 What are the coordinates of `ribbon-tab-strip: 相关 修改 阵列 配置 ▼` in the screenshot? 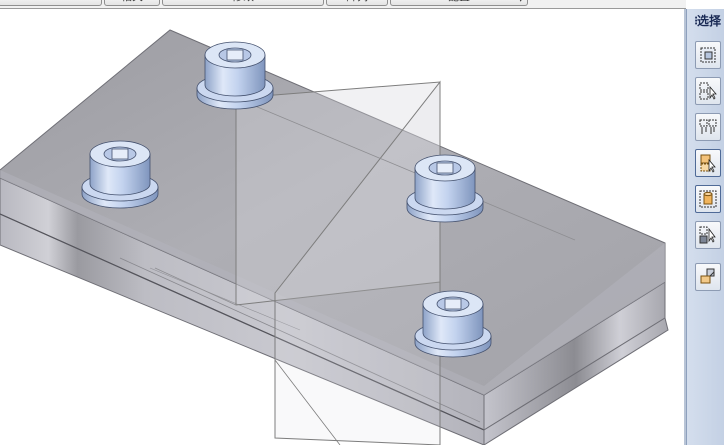 It's located at (343, 4).